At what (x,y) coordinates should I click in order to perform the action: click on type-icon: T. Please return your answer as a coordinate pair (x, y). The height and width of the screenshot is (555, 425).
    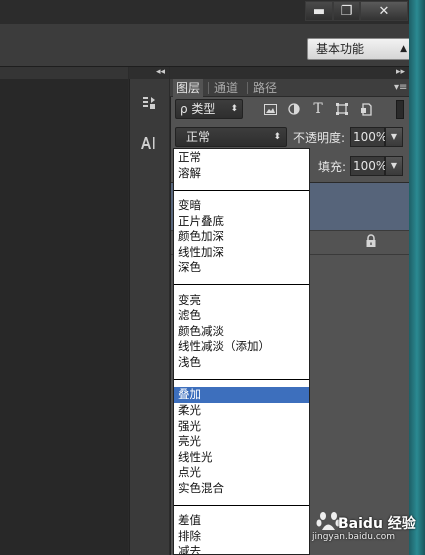
    Looking at the image, I should click on (318, 109).